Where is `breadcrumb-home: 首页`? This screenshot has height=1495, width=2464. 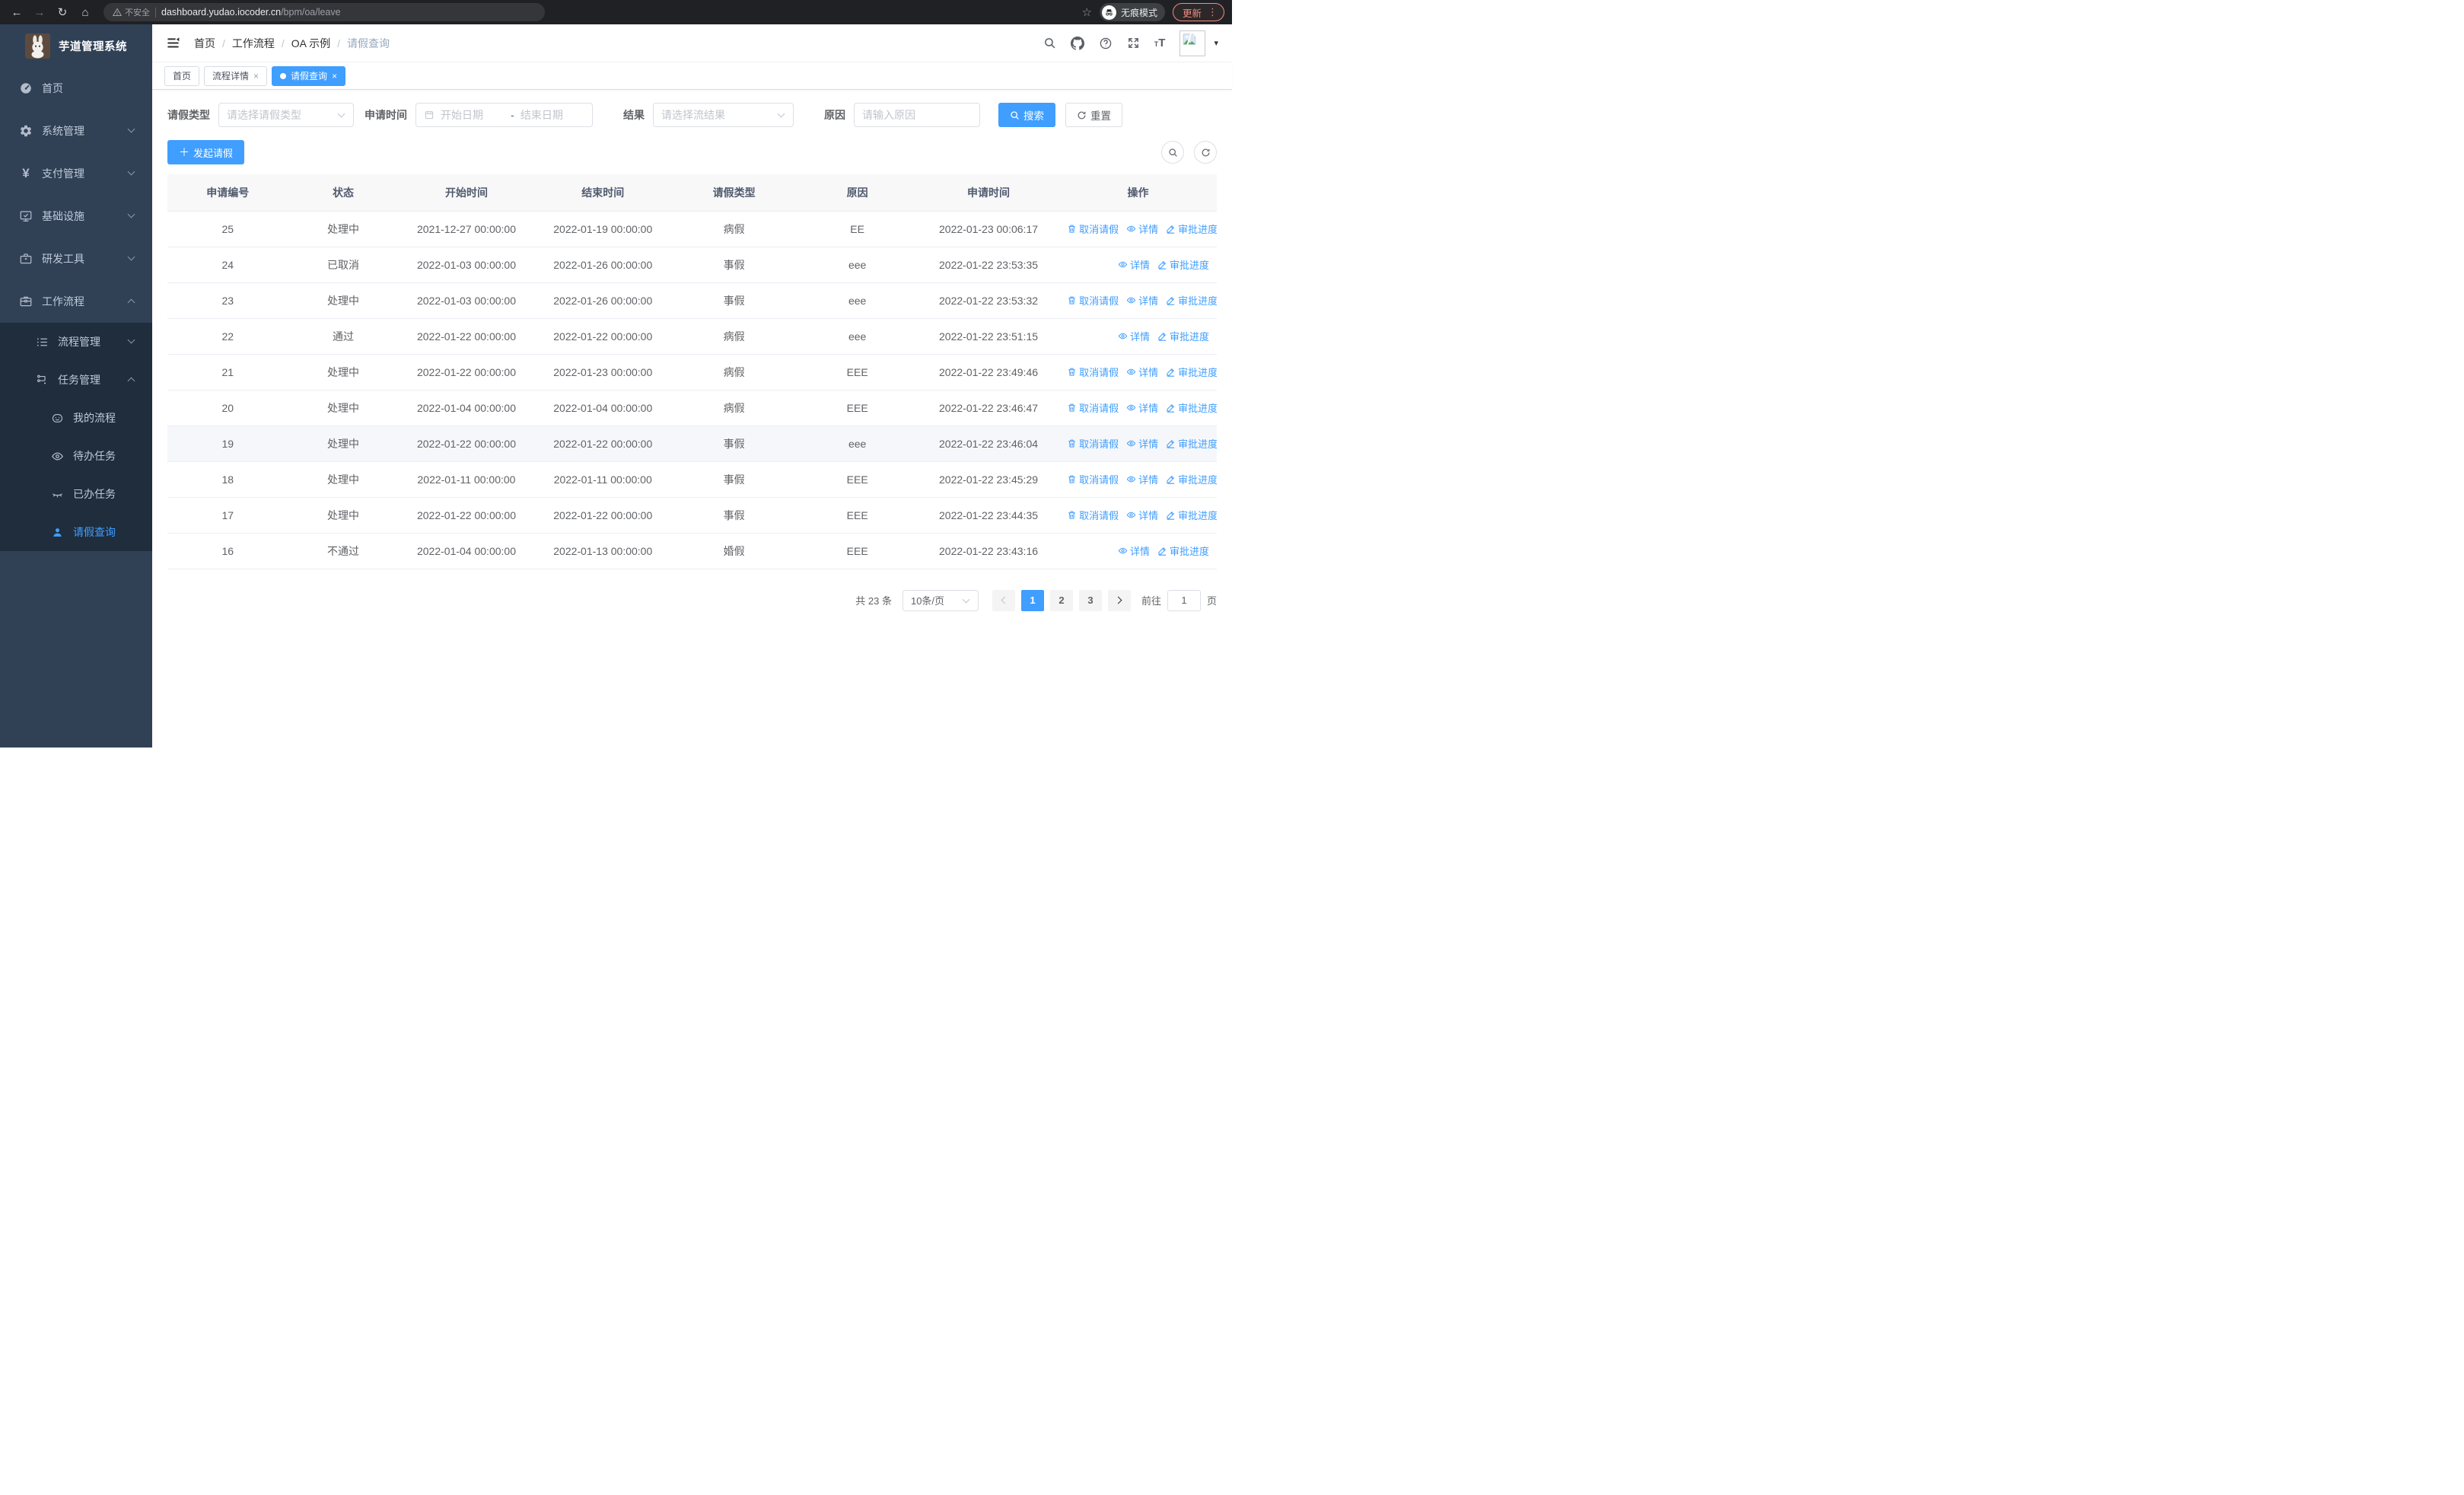
breadcrumb-home: 首页 is located at coordinates (204, 44).